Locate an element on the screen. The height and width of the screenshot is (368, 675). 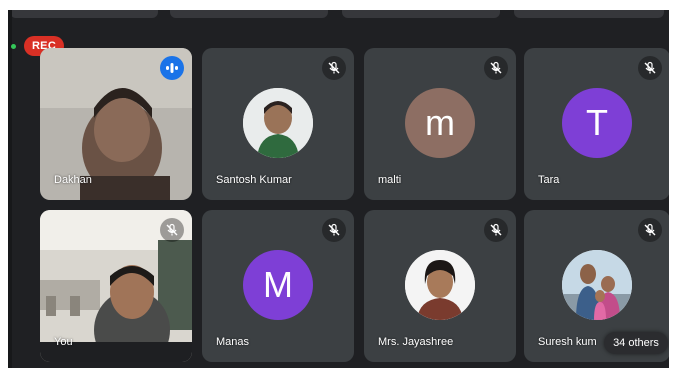
participant-tile: Mrs. Jayashree is located at coordinates (440, 286).